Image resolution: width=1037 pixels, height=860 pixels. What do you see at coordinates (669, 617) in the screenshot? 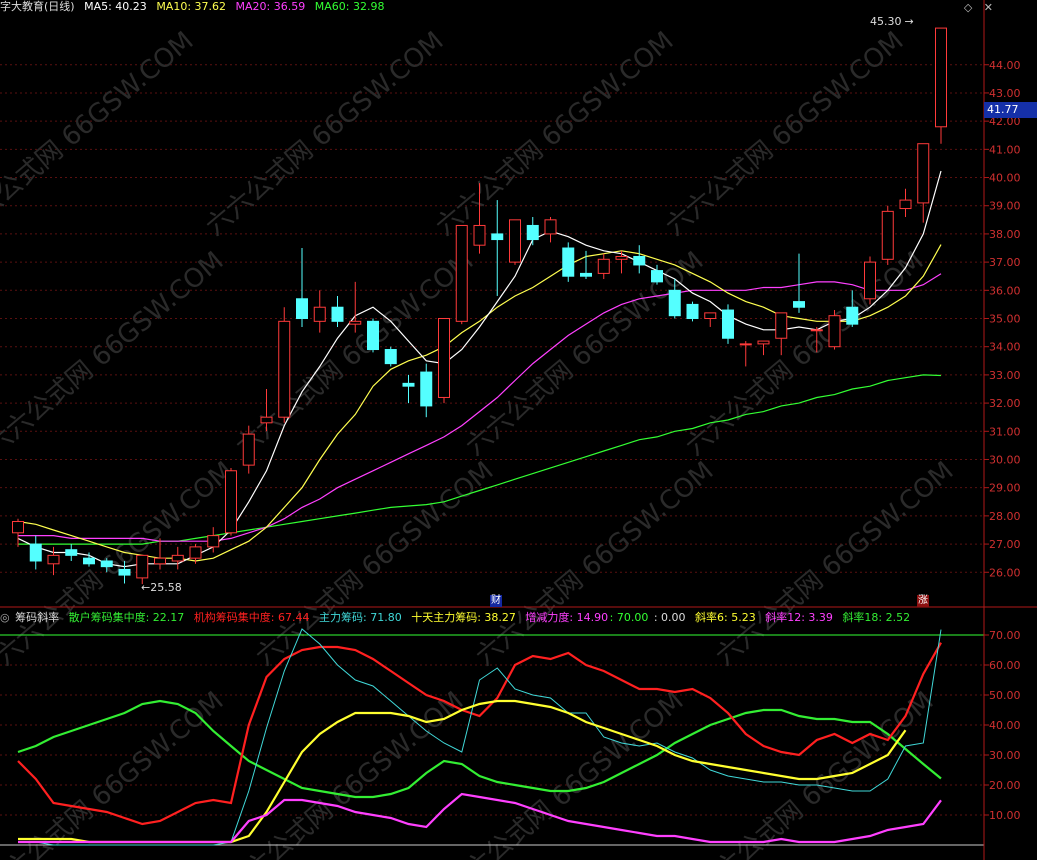
I see `zero-label: : 0.00` at bounding box center [669, 617].